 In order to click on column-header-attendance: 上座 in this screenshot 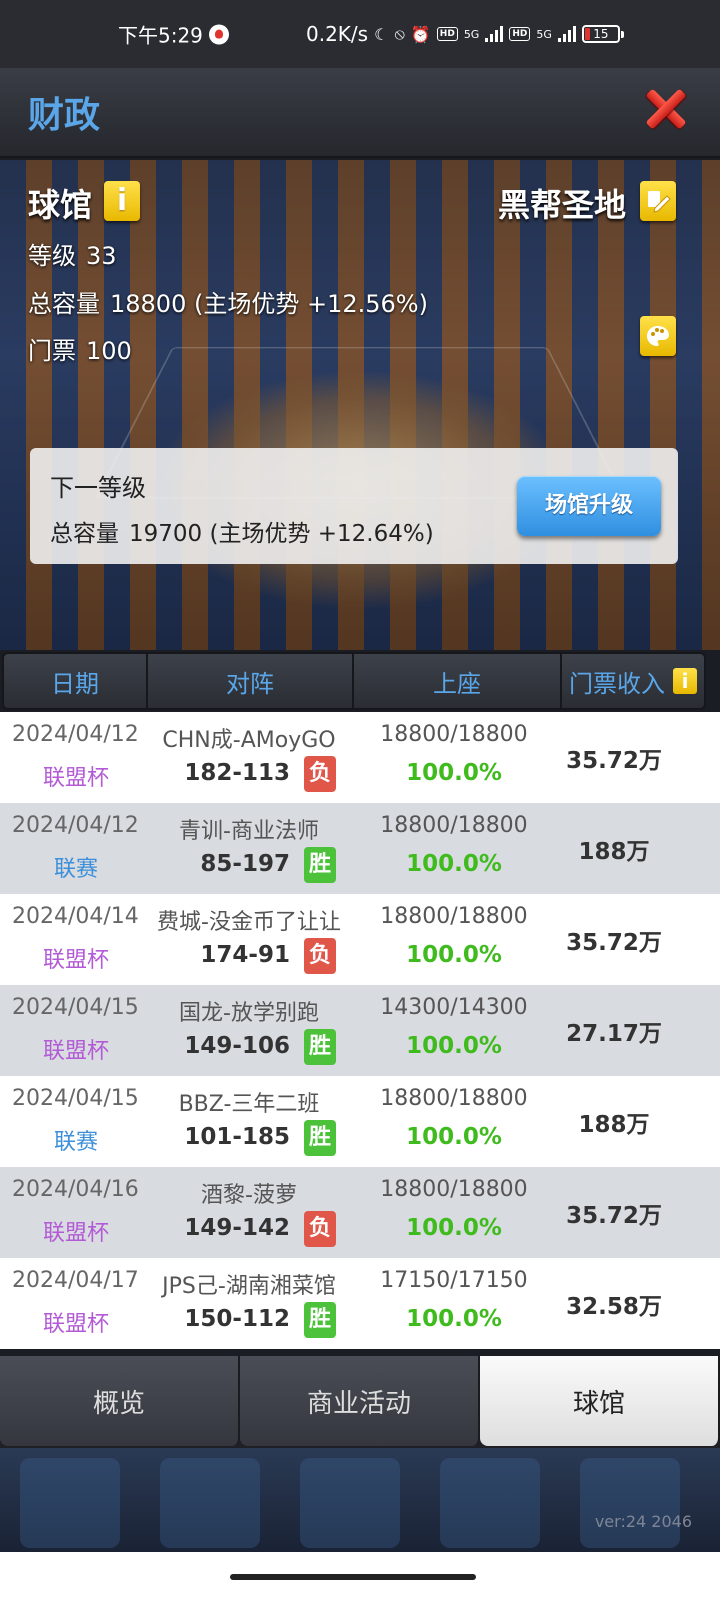, I will do `click(458, 681)`.